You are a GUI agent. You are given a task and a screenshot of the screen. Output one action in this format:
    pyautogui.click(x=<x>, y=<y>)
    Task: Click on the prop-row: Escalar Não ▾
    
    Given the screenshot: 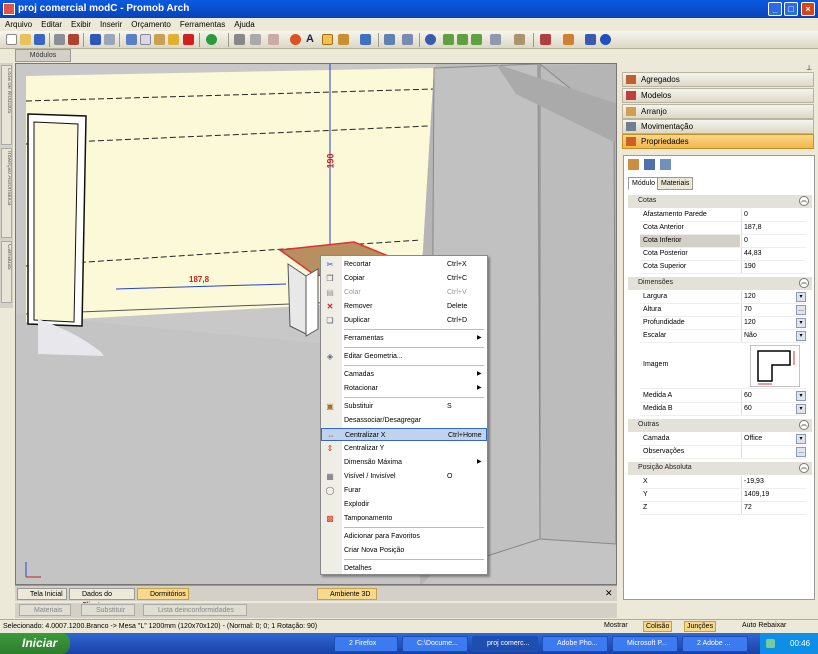 What is the action you would take?
    pyautogui.click(x=723, y=336)
    